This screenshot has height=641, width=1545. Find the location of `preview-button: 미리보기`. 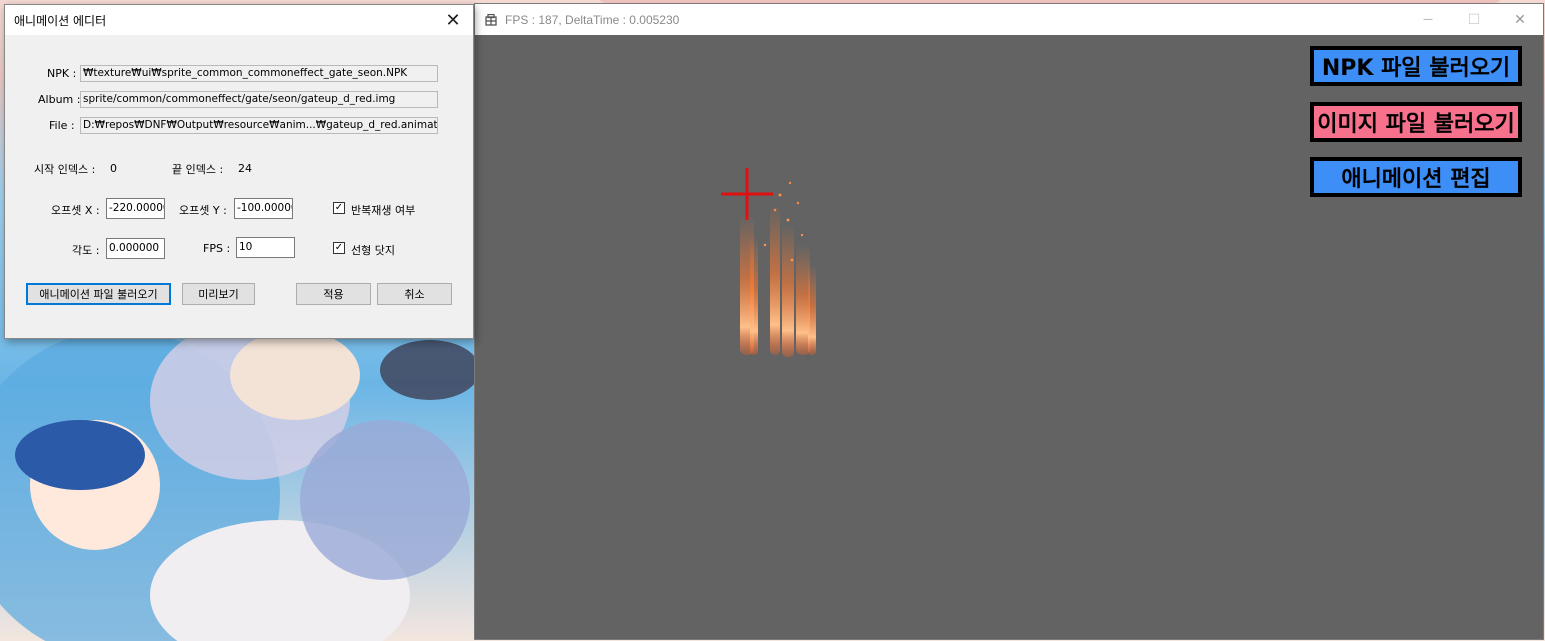

preview-button: 미리보기 is located at coordinates (218, 294).